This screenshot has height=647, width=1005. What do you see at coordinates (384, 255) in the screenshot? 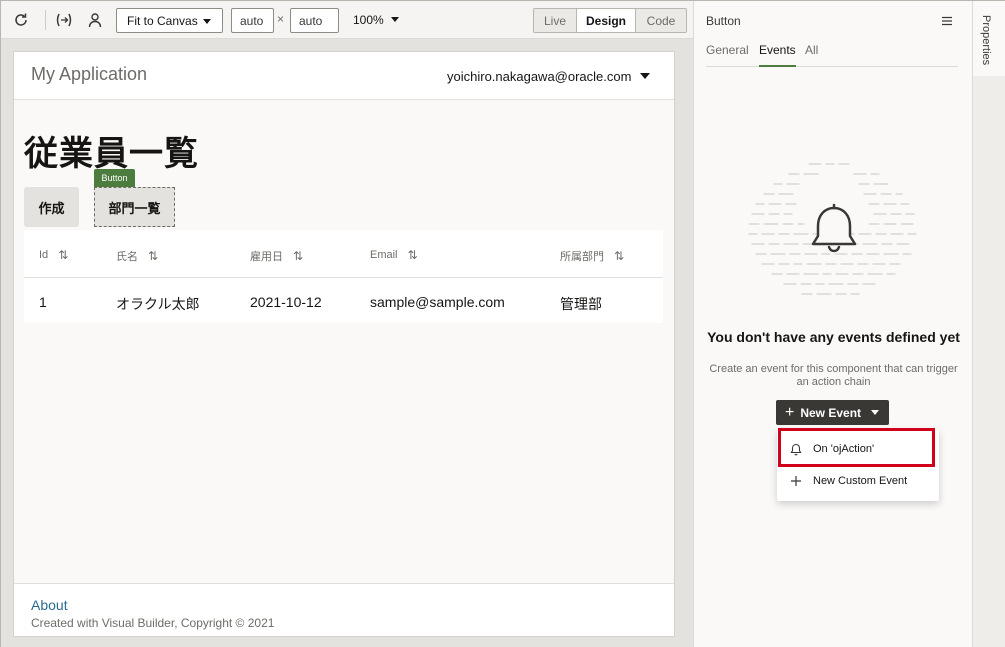
I see `column-header-label: Email` at bounding box center [384, 255].